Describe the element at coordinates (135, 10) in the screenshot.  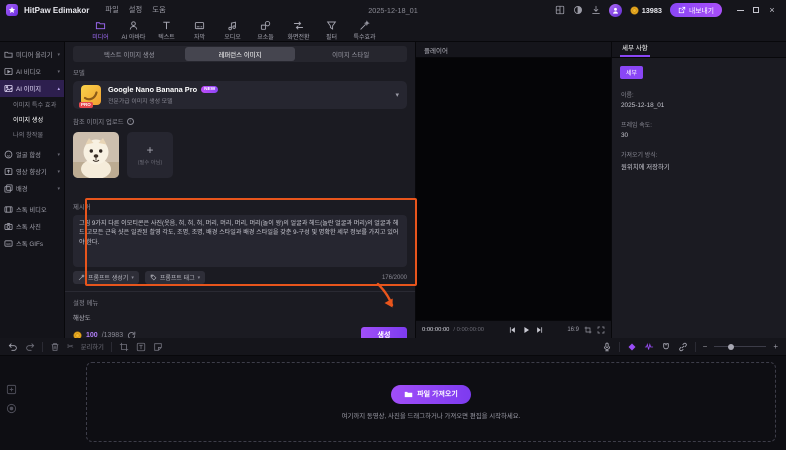
I see `menu-settings: 설정` at that location.